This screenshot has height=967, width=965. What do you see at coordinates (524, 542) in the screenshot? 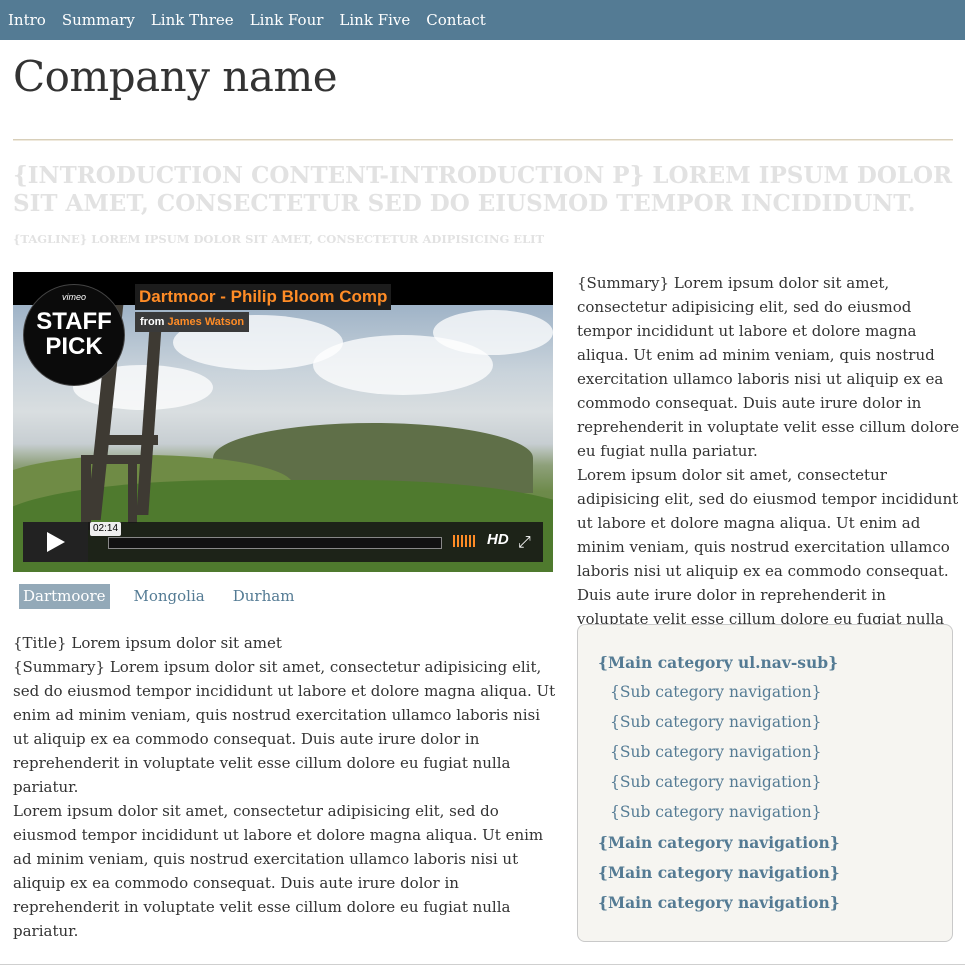
I see `fullscreen-icon: ⤢` at bounding box center [524, 542].